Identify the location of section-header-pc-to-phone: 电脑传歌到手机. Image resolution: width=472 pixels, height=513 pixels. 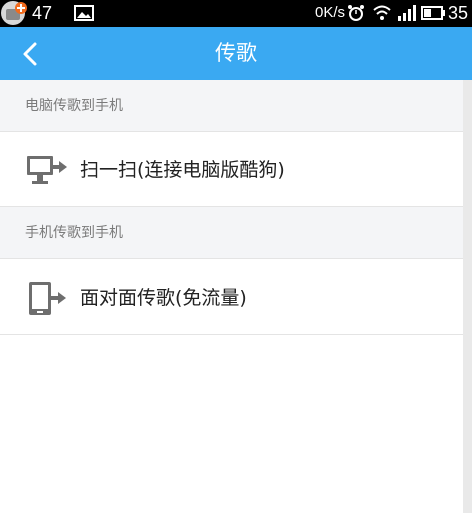
(231, 106).